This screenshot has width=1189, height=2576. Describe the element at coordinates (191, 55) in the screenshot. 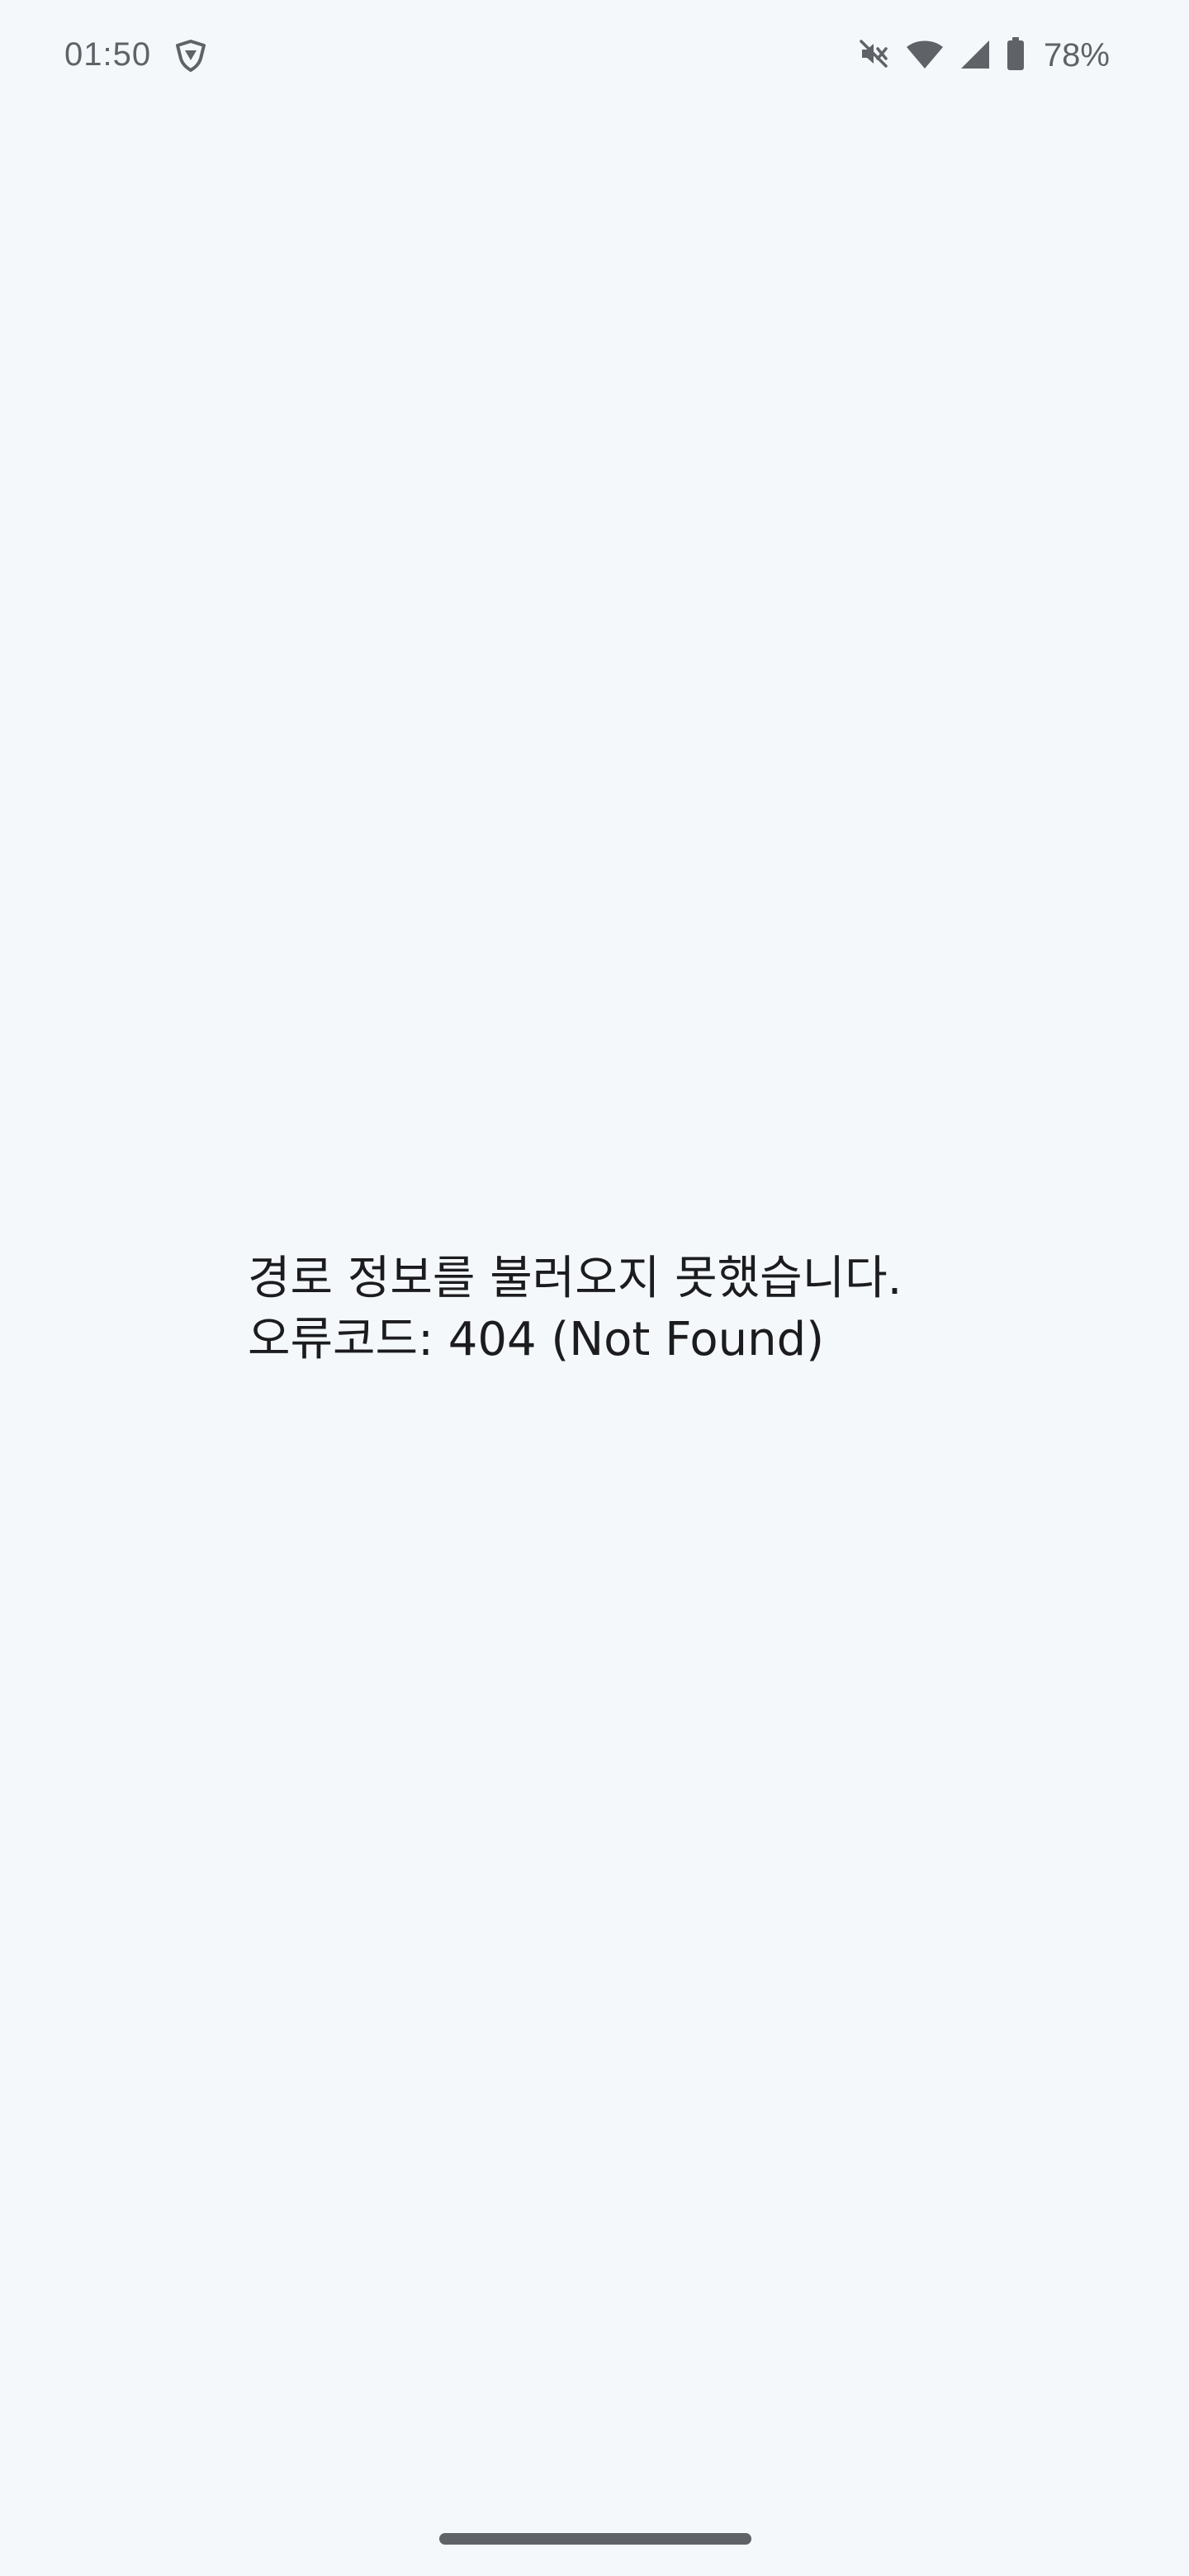

I see `vpn-shield-icon` at that location.